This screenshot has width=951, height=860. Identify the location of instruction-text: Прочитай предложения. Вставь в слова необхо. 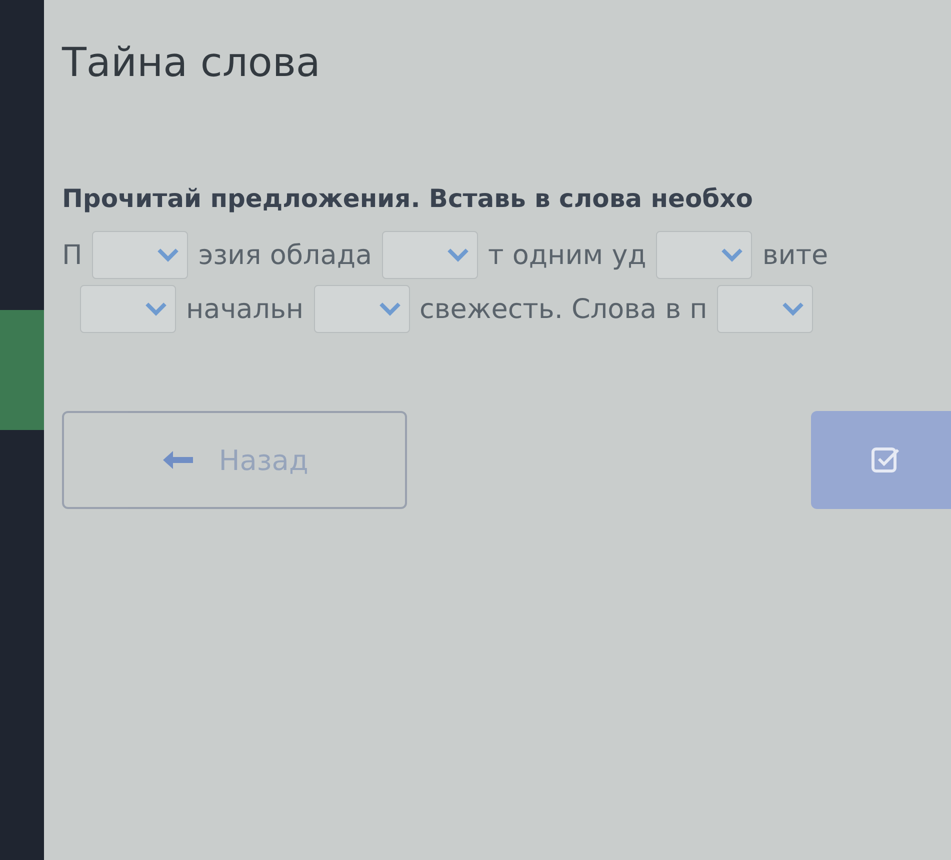
(408, 198).